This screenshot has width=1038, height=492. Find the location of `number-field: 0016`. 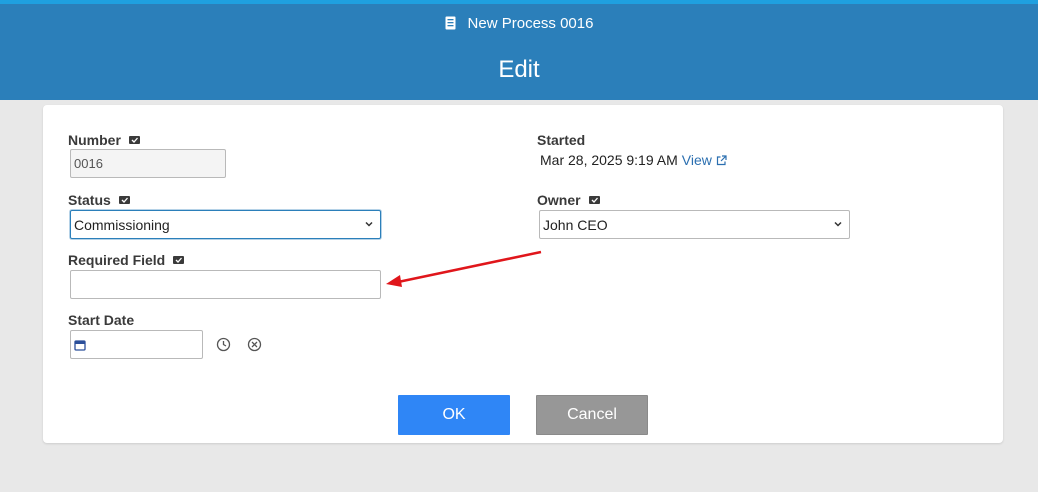

number-field: 0016 is located at coordinates (148, 163).